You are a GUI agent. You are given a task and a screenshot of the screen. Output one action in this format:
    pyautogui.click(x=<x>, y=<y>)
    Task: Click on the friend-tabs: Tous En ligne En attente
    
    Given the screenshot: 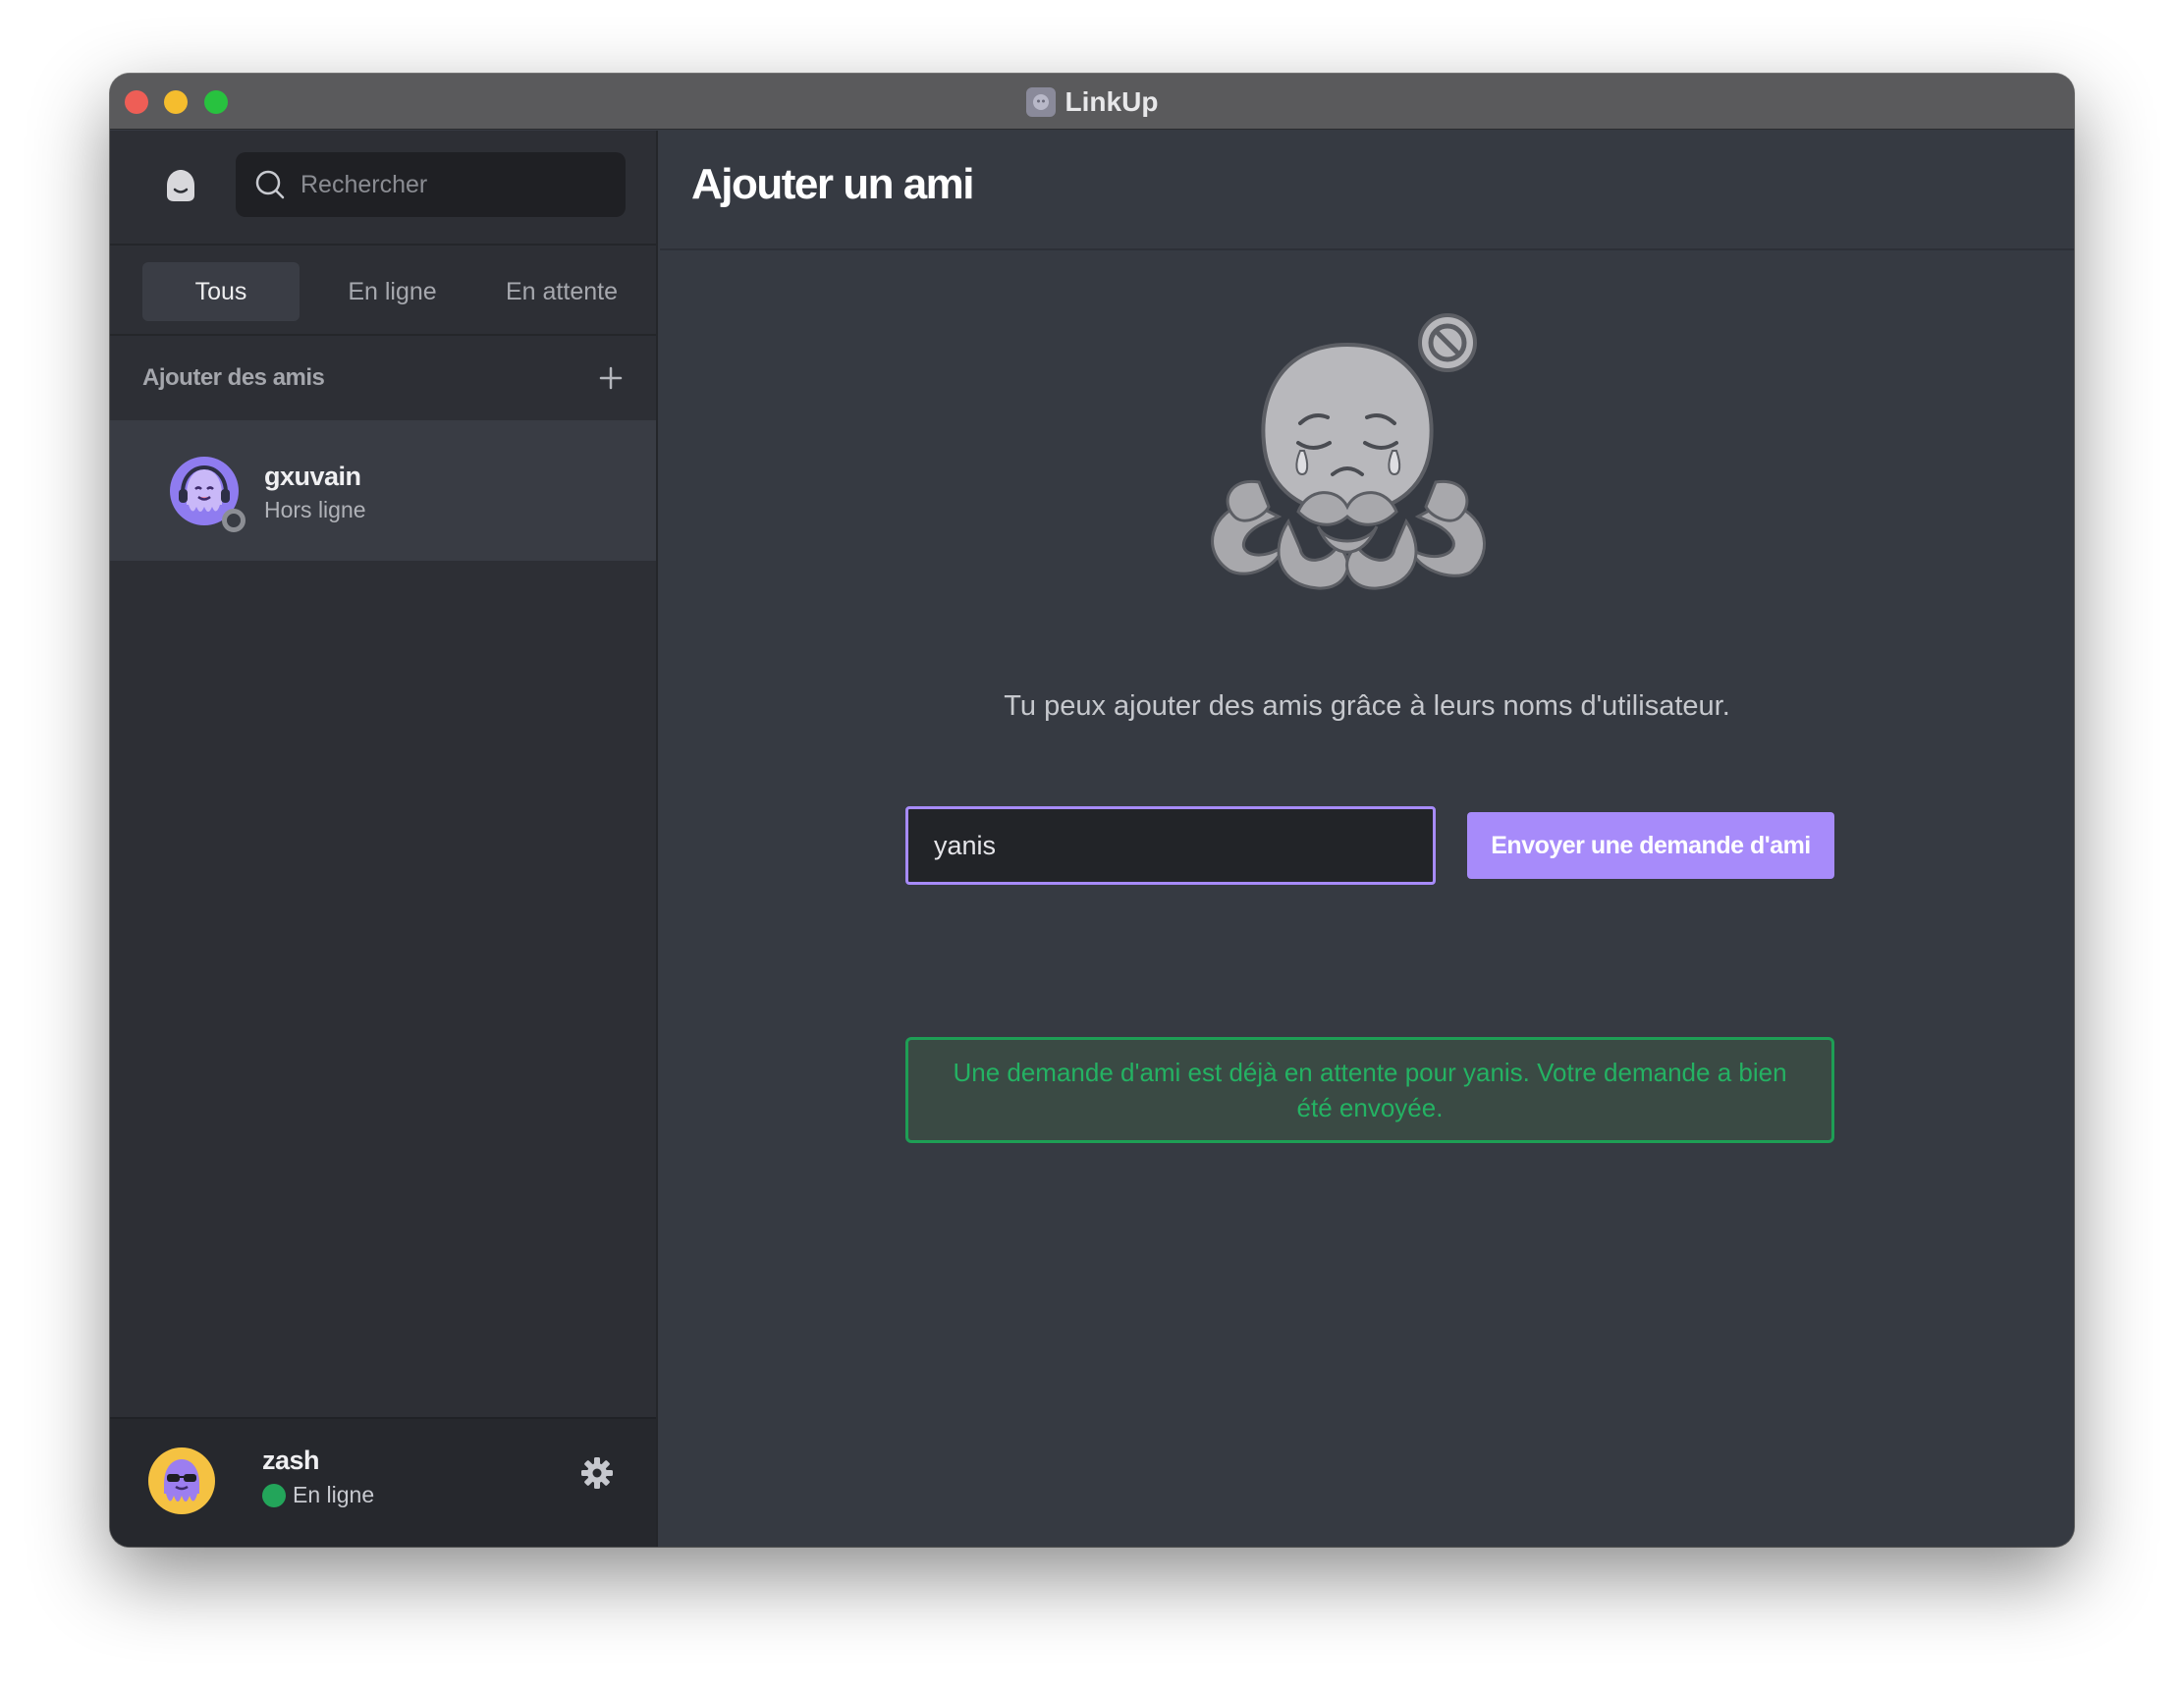 What is the action you would take?
    pyautogui.click(x=384, y=292)
    